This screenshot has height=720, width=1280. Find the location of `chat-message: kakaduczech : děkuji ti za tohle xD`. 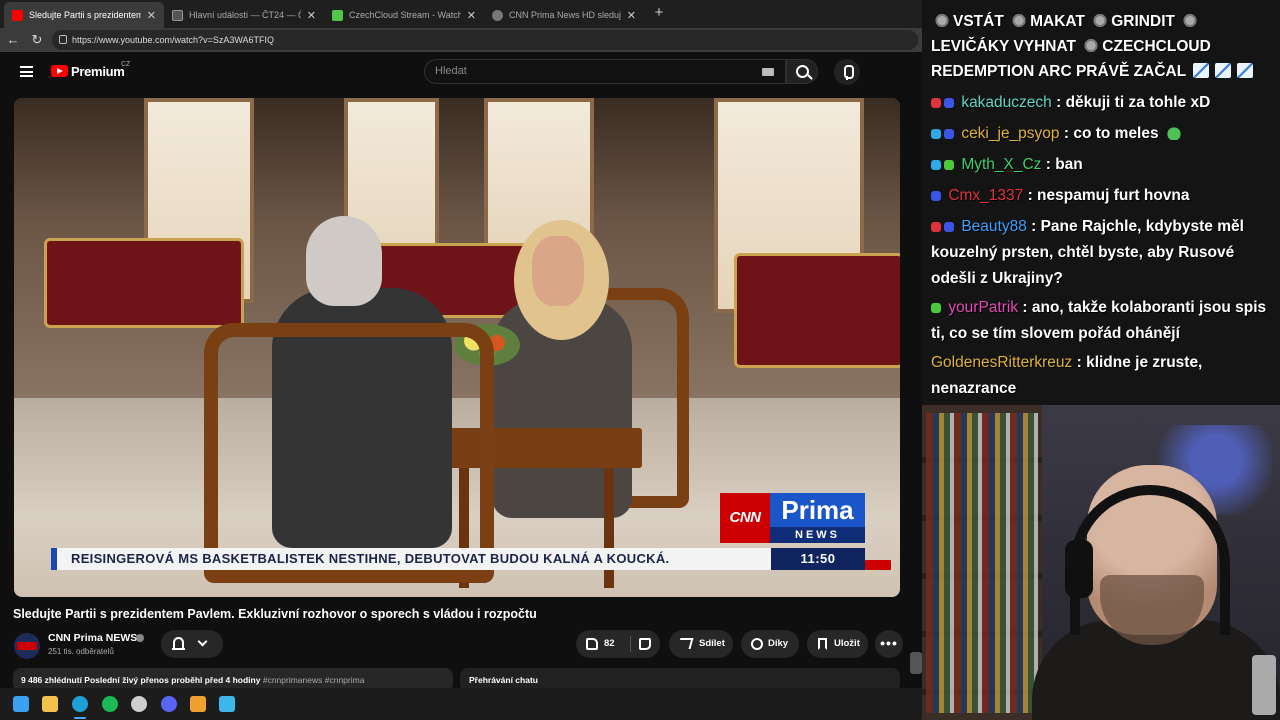

chat-message: kakaduczech : děkuji ti za tohle xD is located at coordinates (1102, 103).